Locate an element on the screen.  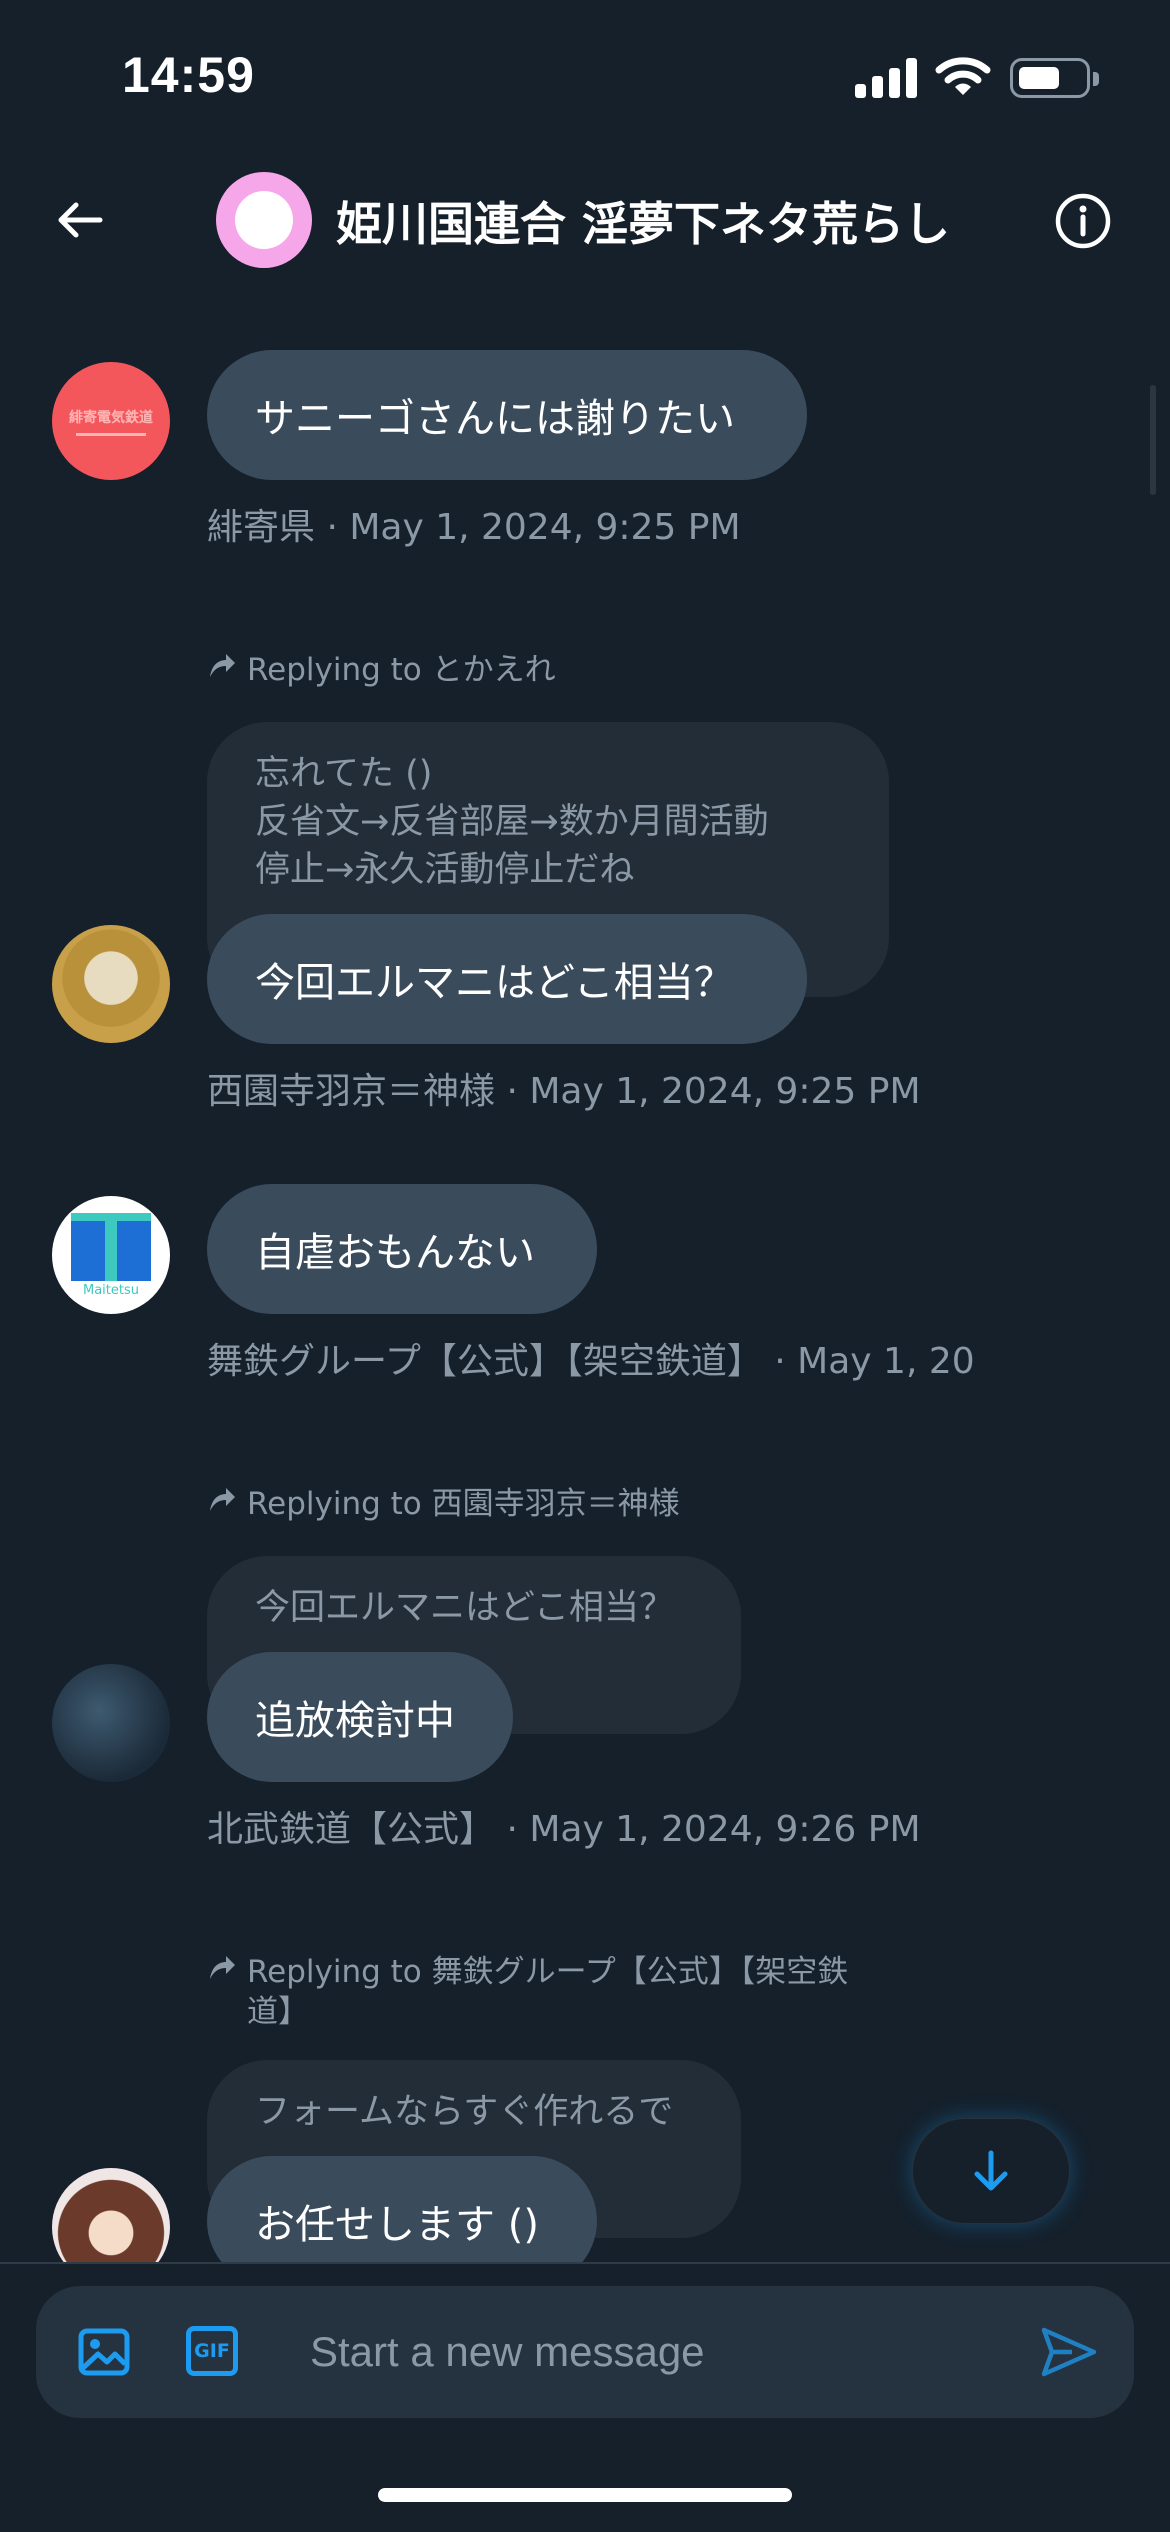
arrow-down-icon is located at coordinates (991, 2170).